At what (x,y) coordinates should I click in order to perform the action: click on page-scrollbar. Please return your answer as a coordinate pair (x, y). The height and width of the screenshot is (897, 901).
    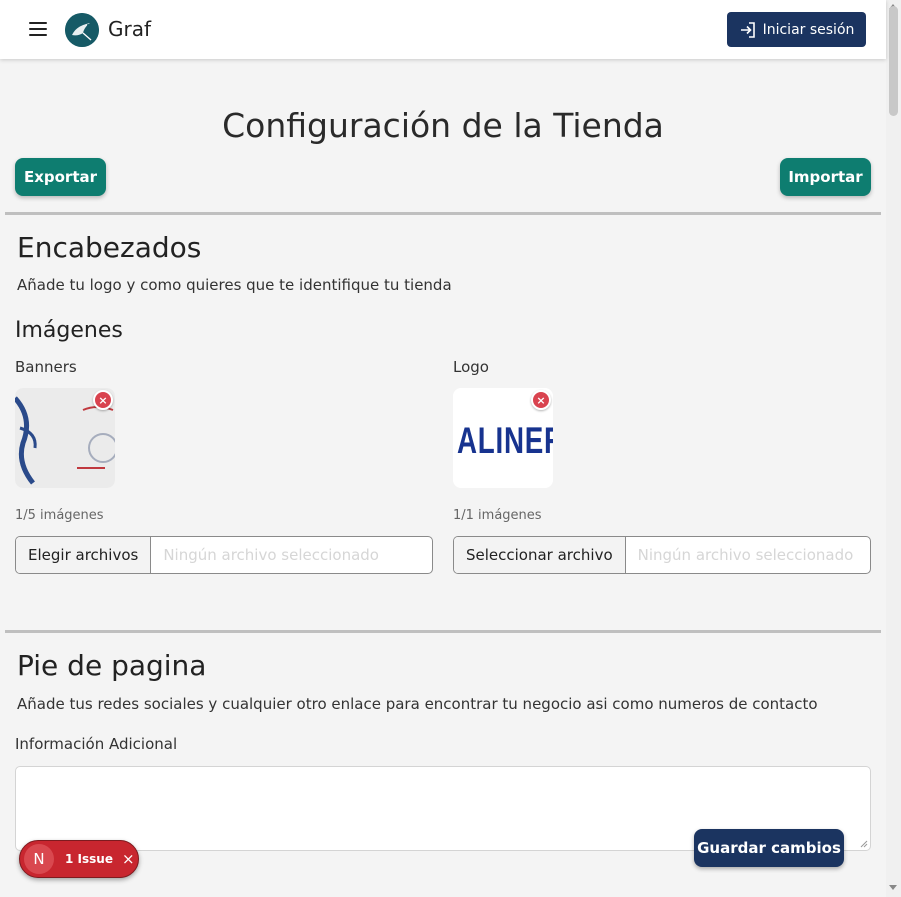
    Looking at the image, I should click on (893, 448).